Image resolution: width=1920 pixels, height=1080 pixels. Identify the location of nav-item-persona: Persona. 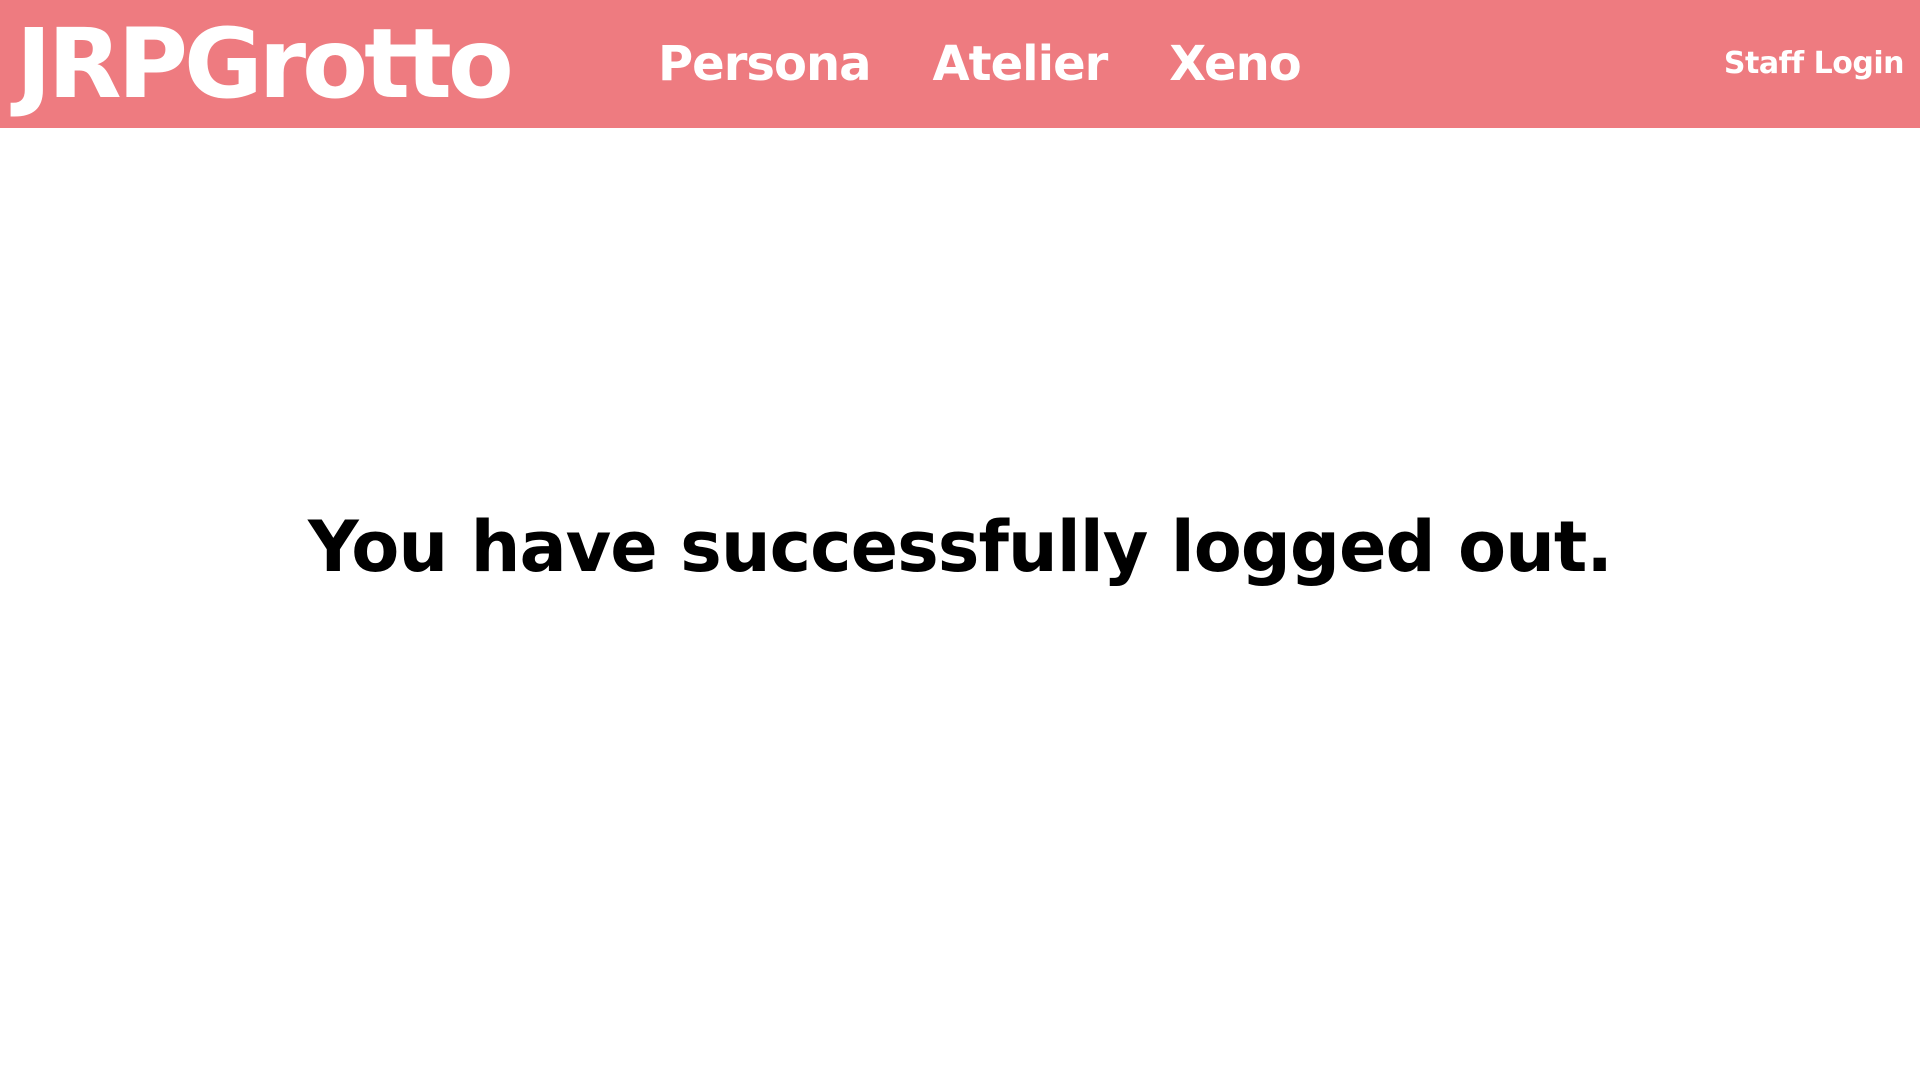
(765, 64).